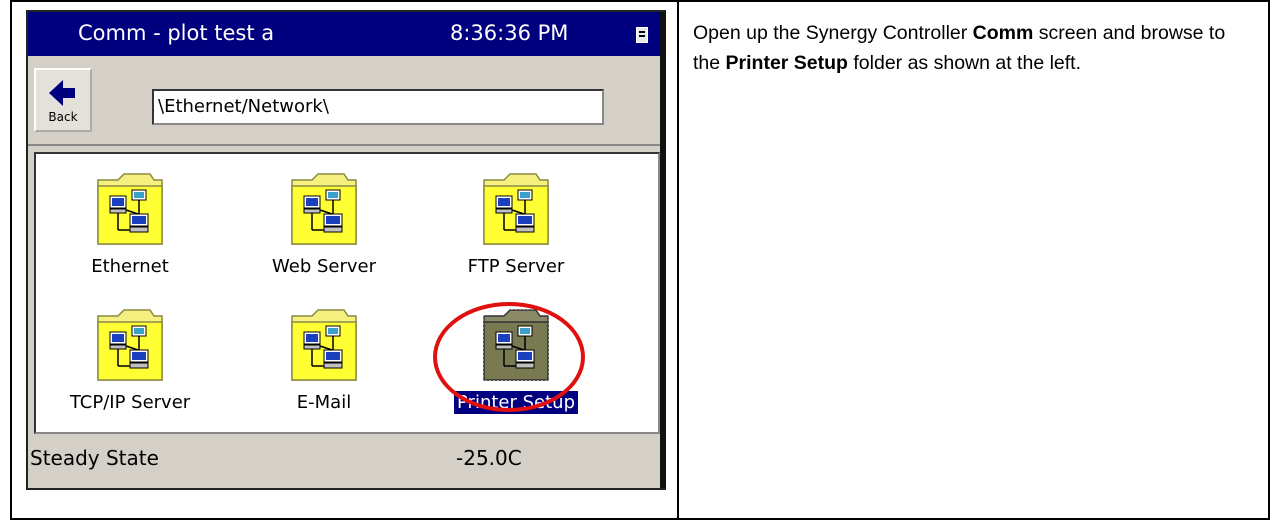 The width and height of the screenshot is (1279, 522). Describe the element at coordinates (642, 35) in the screenshot. I see `keyboard-tray-icon` at that location.